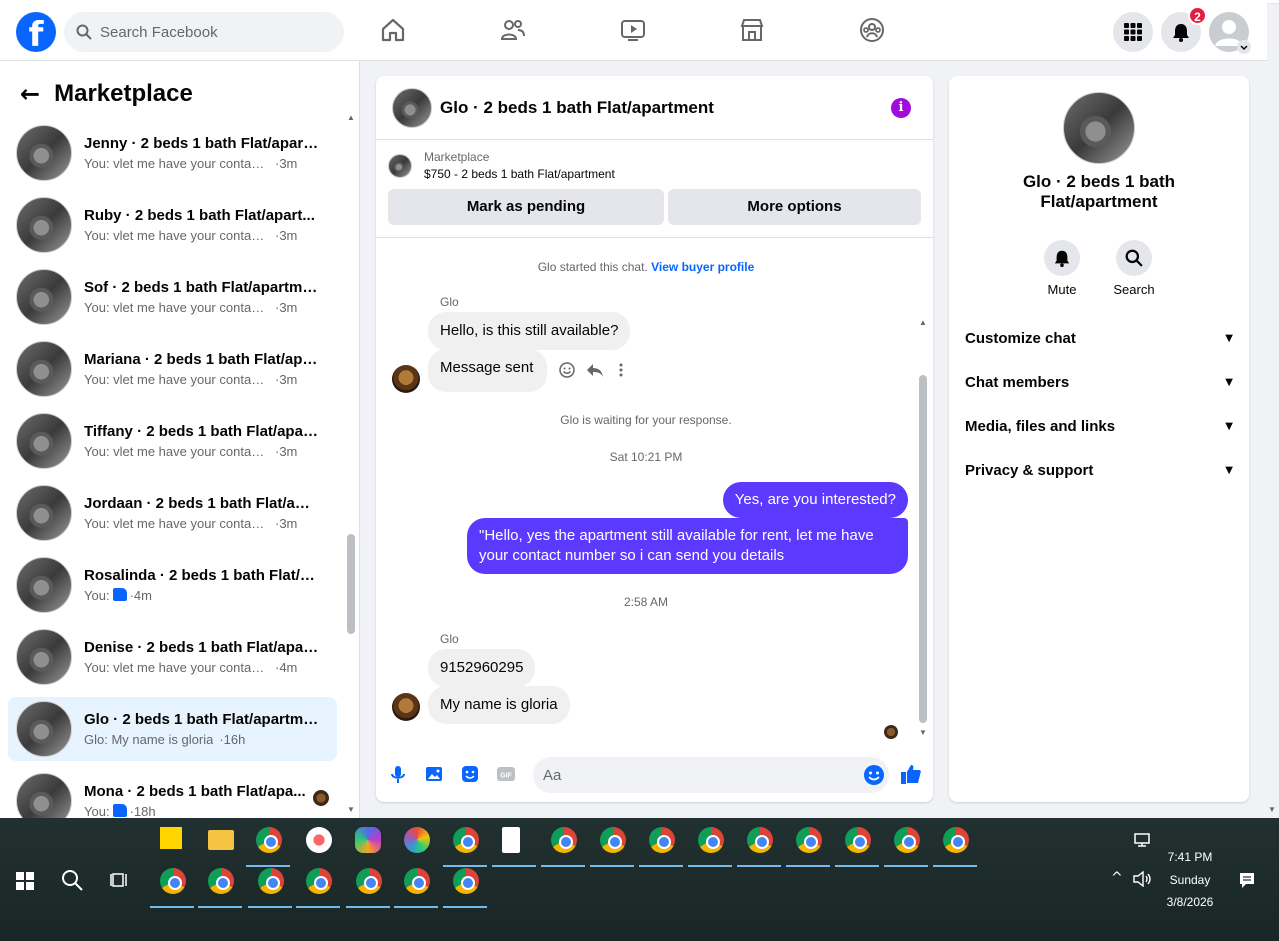 The width and height of the screenshot is (1279, 941). I want to click on incoming-message: Message sent, so click(488, 370).